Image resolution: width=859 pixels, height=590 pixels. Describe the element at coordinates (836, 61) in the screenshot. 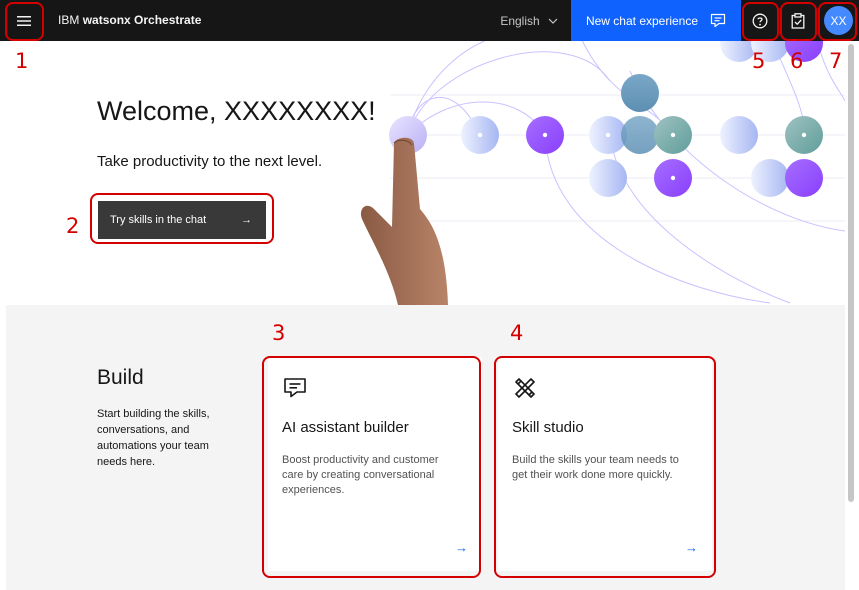

I see `annotation-number: 7` at that location.